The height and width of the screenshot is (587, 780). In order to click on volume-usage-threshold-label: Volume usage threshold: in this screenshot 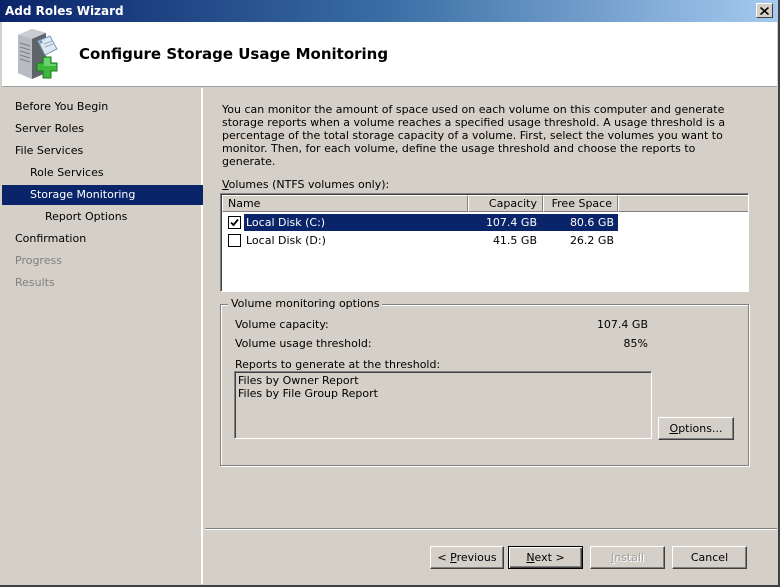, I will do `click(303, 343)`.